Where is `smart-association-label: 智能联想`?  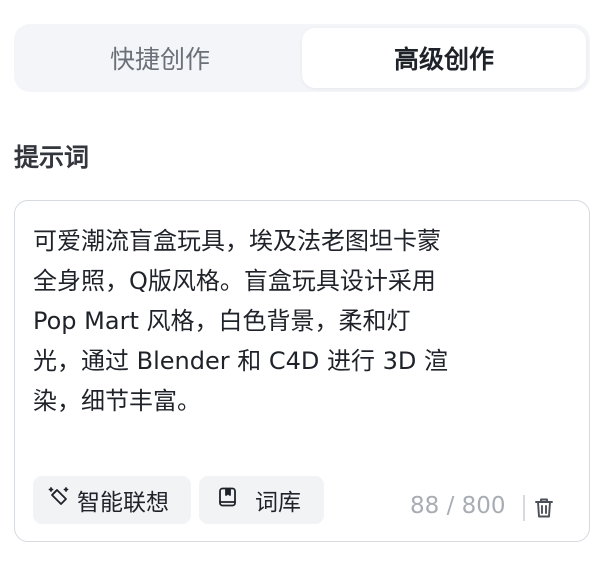
smart-association-label: 智能联想 is located at coordinates (123, 503).